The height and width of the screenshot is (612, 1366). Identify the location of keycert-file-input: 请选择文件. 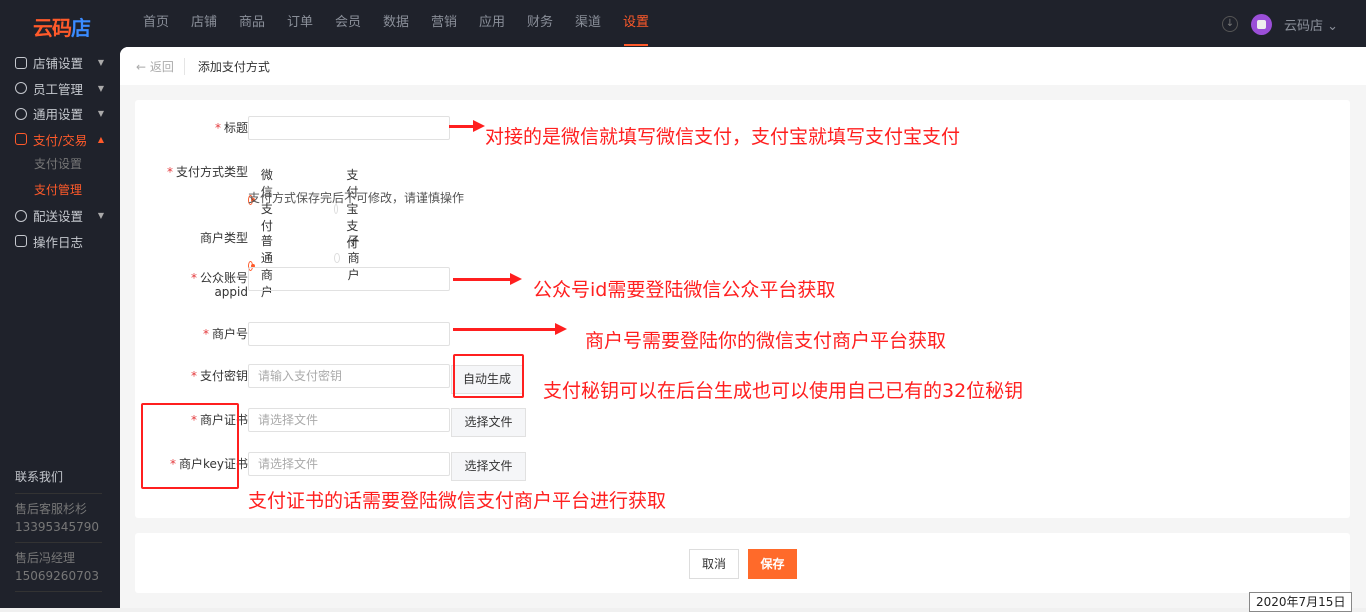
(349, 464).